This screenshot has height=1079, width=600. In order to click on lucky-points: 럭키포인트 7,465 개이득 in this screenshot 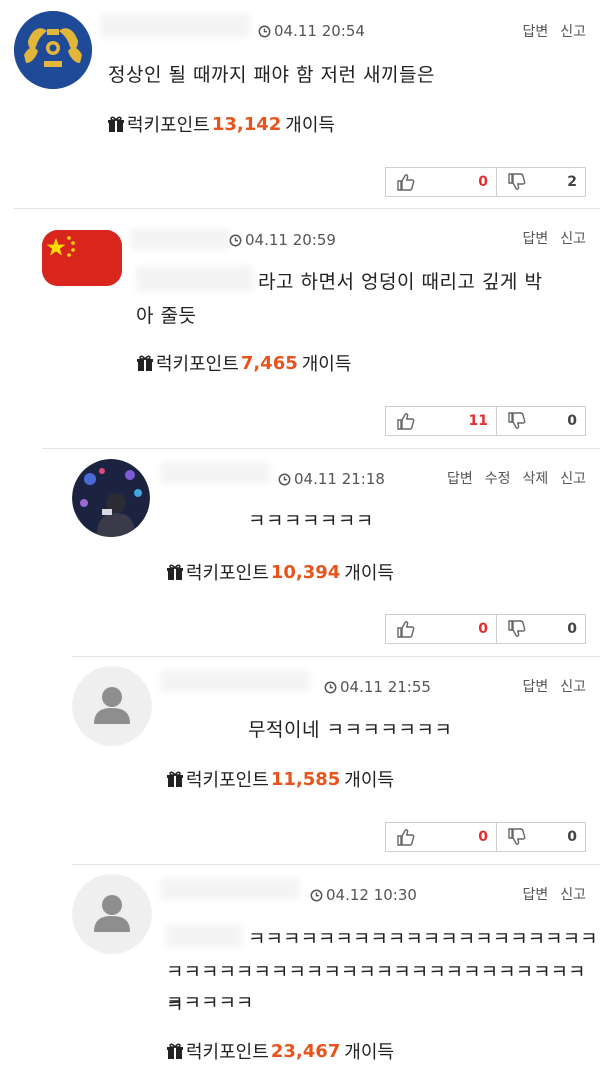, I will do `click(243, 363)`.